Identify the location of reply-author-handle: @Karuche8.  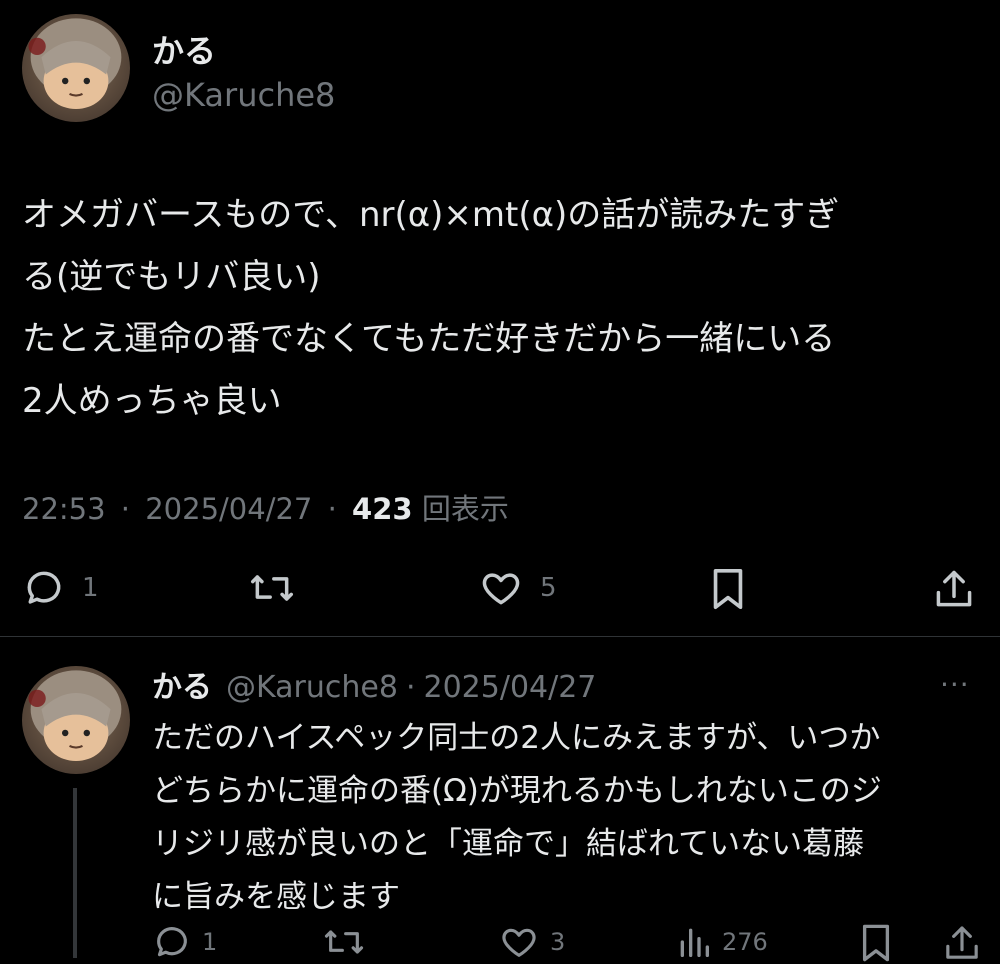
(312, 687).